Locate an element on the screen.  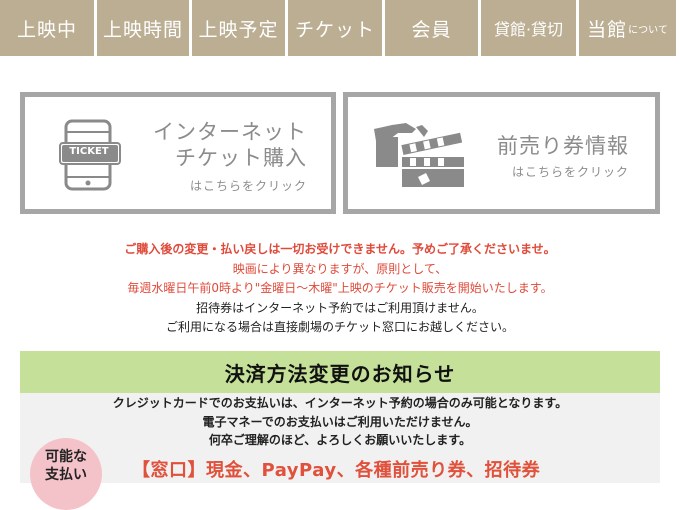
top-nav: 上映中 上映時間 上映予定 チケット 会員 貸館·貸切 当館 について is located at coordinates (340, 28).